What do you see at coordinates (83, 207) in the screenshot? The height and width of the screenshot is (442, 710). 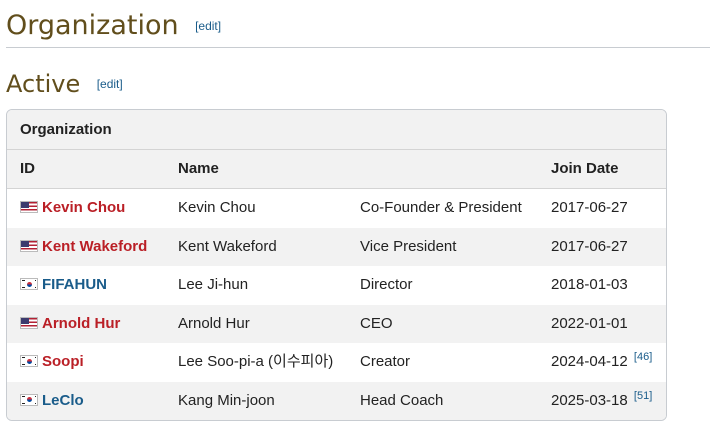 I see `player-id-link: Kevin Chou` at bounding box center [83, 207].